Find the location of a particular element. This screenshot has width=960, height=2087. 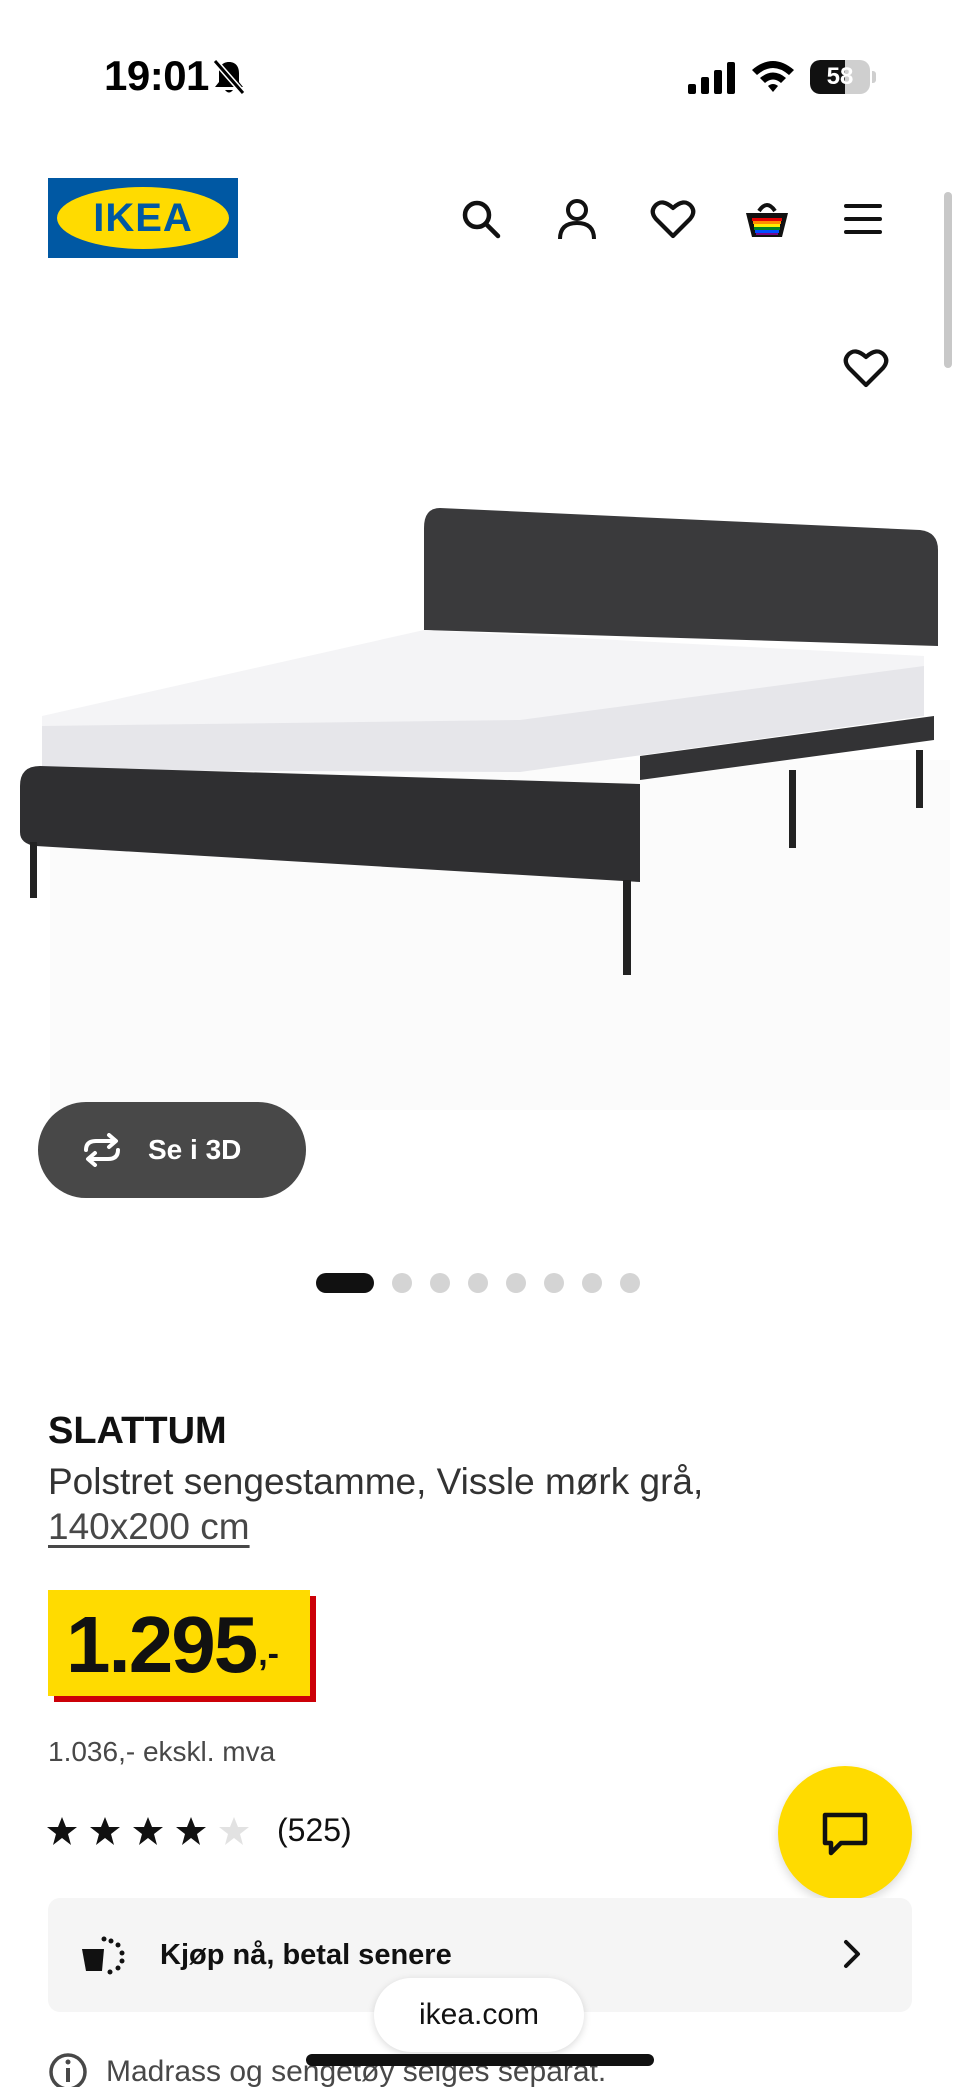

favorites-icon is located at coordinates (673, 219).